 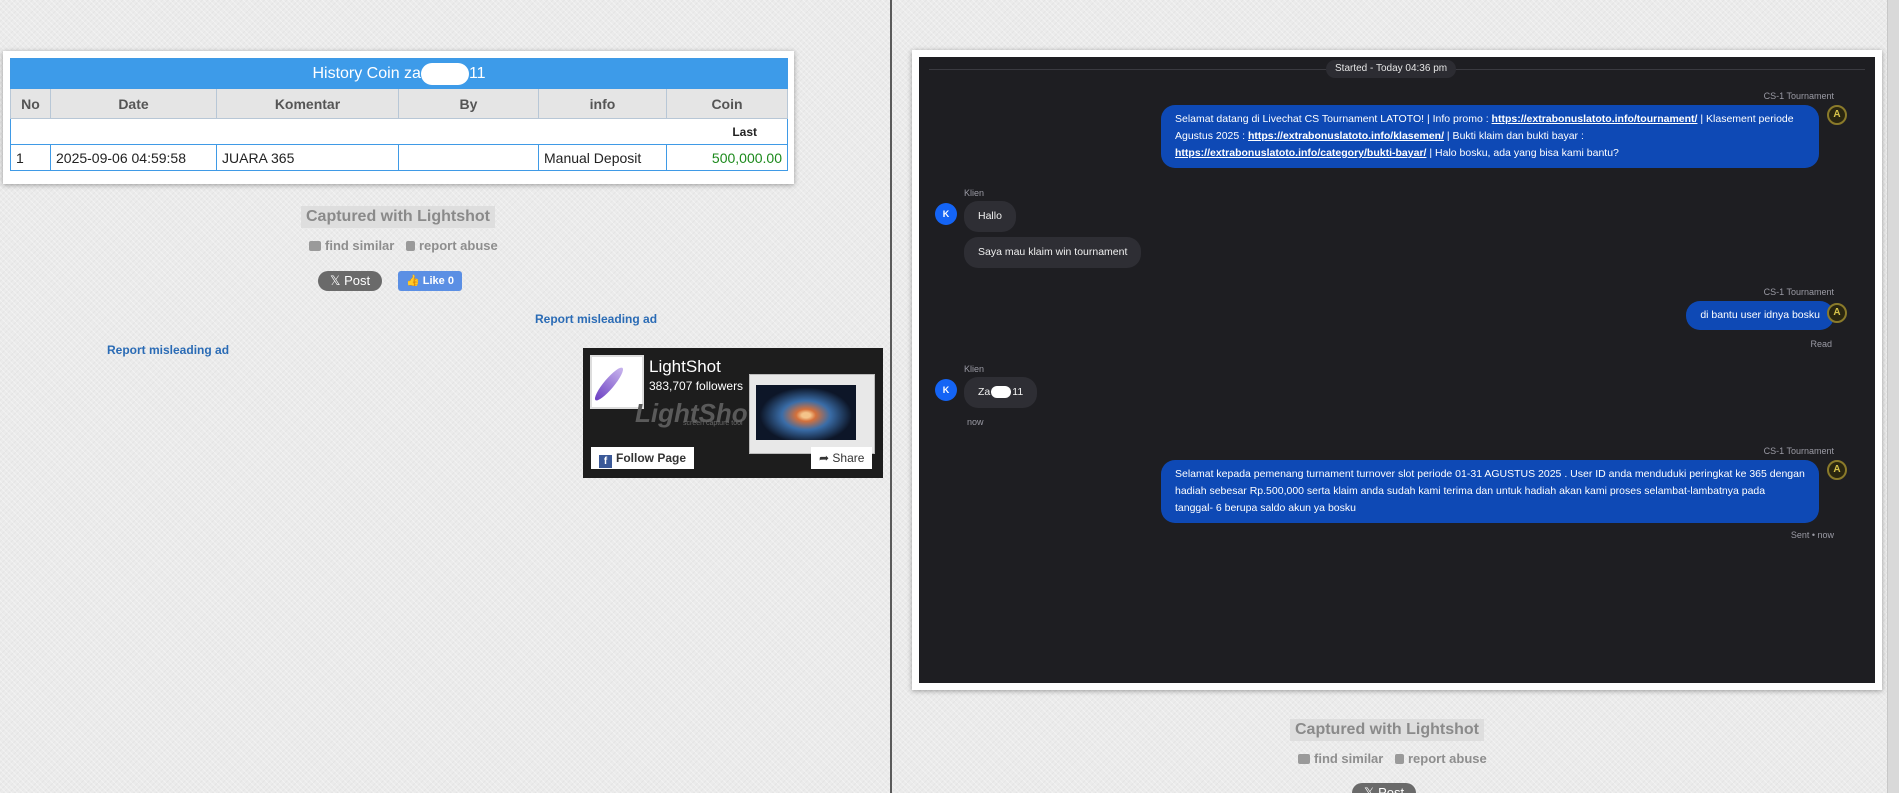 I want to click on column-header-by: By, so click(x=468, y=103).